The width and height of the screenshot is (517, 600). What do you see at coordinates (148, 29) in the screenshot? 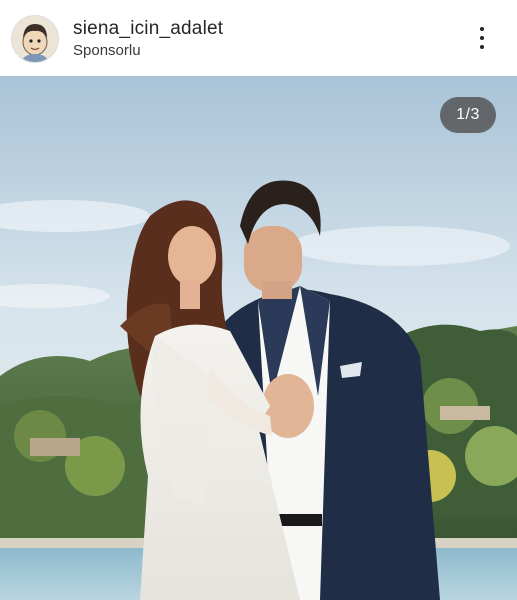
I see `post-username: siena_icin_adalet` at bounding box center [148, 29].